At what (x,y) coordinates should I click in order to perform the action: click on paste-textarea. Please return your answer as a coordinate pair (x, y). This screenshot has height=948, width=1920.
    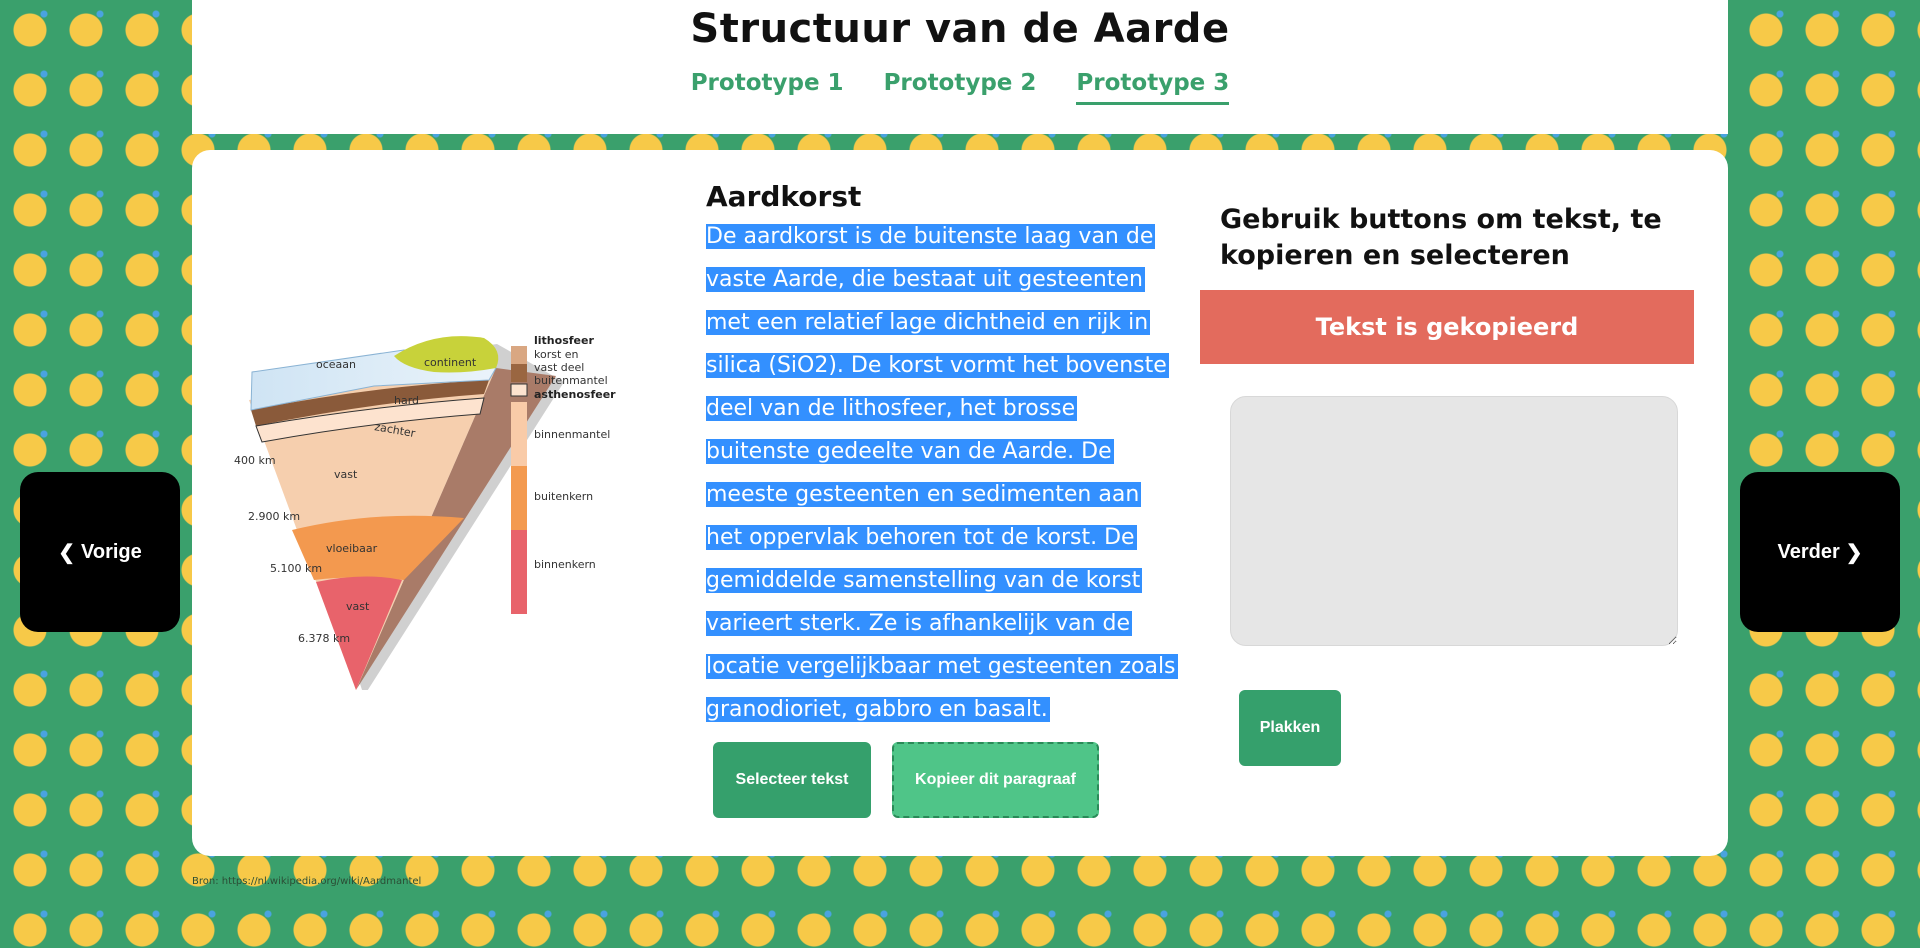
    Looking at the image, I should click on (1454, 521).